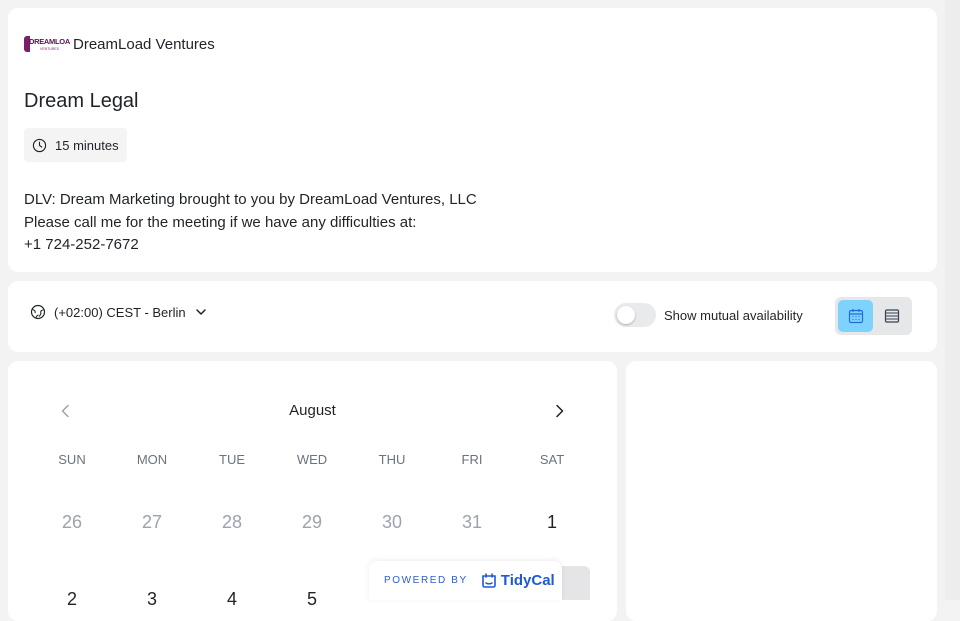 Image resolution: width=960 pixels, height=621 pixels. Describe the element at coordinates (552, 459) in the screenshot. I see `weekday-label: SAT` at that location.